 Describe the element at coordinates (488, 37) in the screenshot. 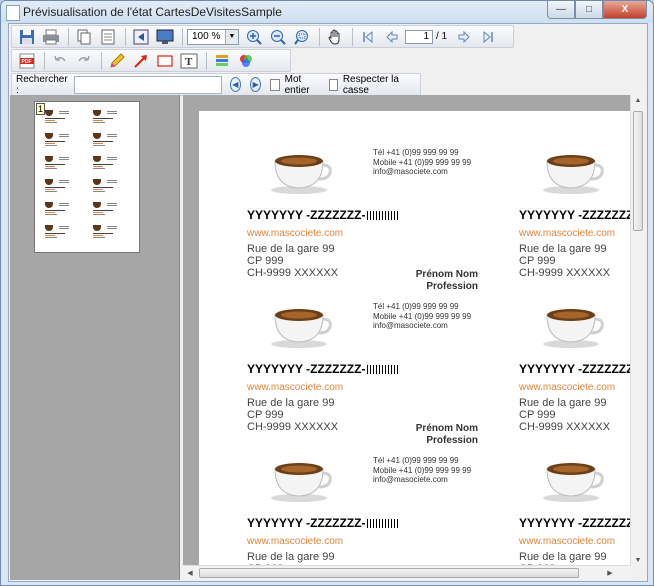

I see `last-page-button` at that location.